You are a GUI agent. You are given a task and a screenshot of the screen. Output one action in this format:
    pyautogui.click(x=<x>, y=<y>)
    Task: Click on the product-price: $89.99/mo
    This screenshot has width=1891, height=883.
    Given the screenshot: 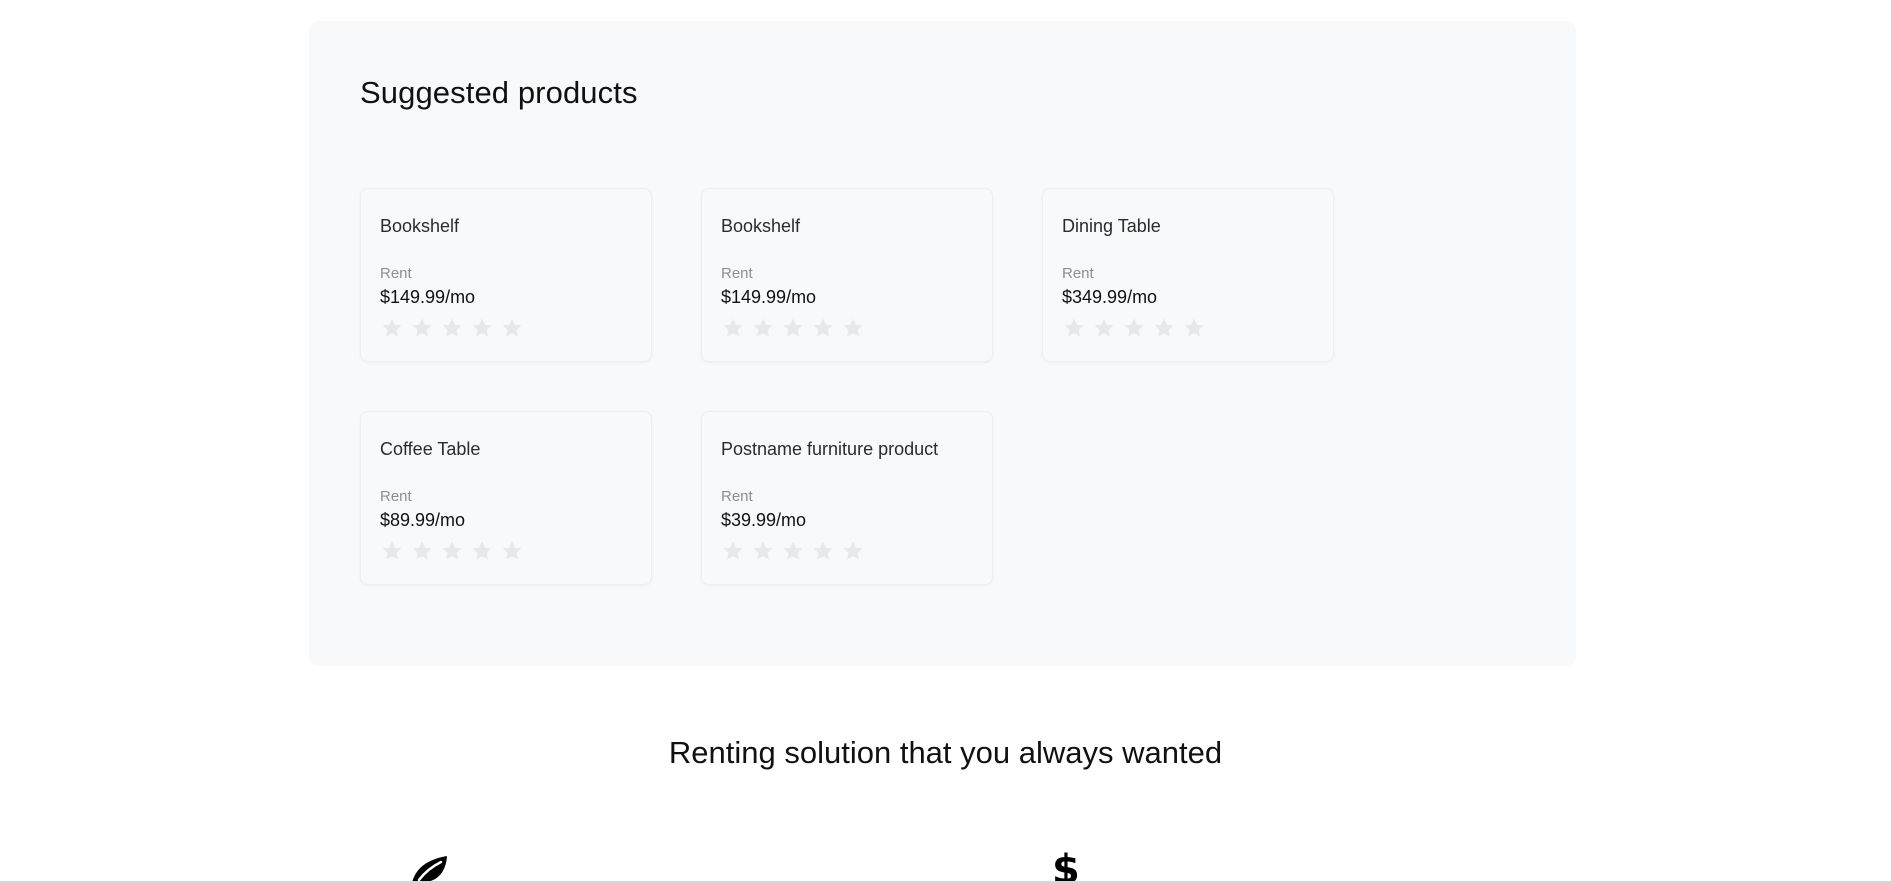 What is the action you would take?
    pyautogui.click(x=423, y=520)
    